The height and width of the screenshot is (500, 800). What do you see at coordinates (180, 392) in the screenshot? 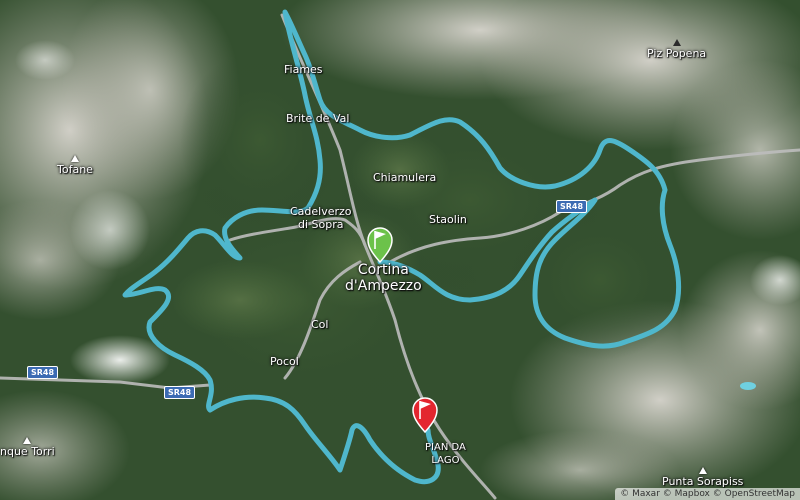
I see `road-shield-sr48-south: SR48` at bounding box center [180, 392].